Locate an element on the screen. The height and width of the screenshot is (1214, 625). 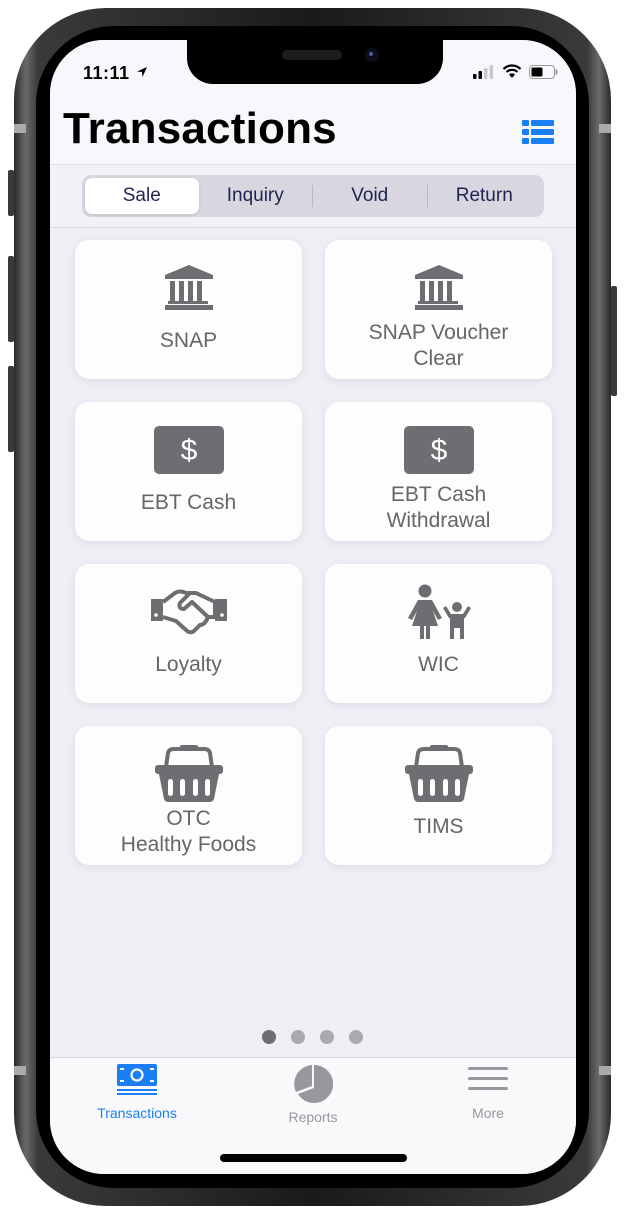
wifi-icon is located at coordinates (512, 71).